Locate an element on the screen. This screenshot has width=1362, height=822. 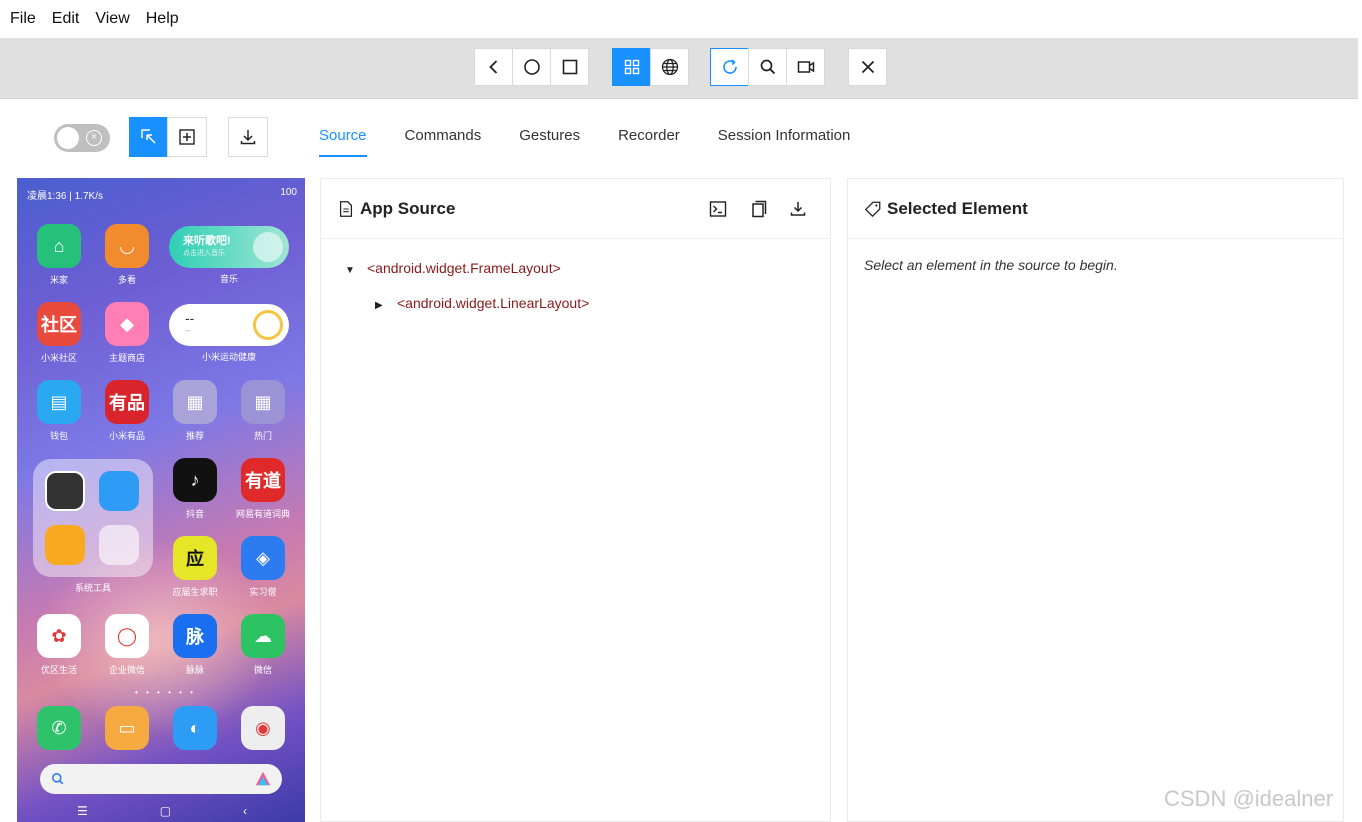
native-app-mode-icon is located at coordinates (631, 67).